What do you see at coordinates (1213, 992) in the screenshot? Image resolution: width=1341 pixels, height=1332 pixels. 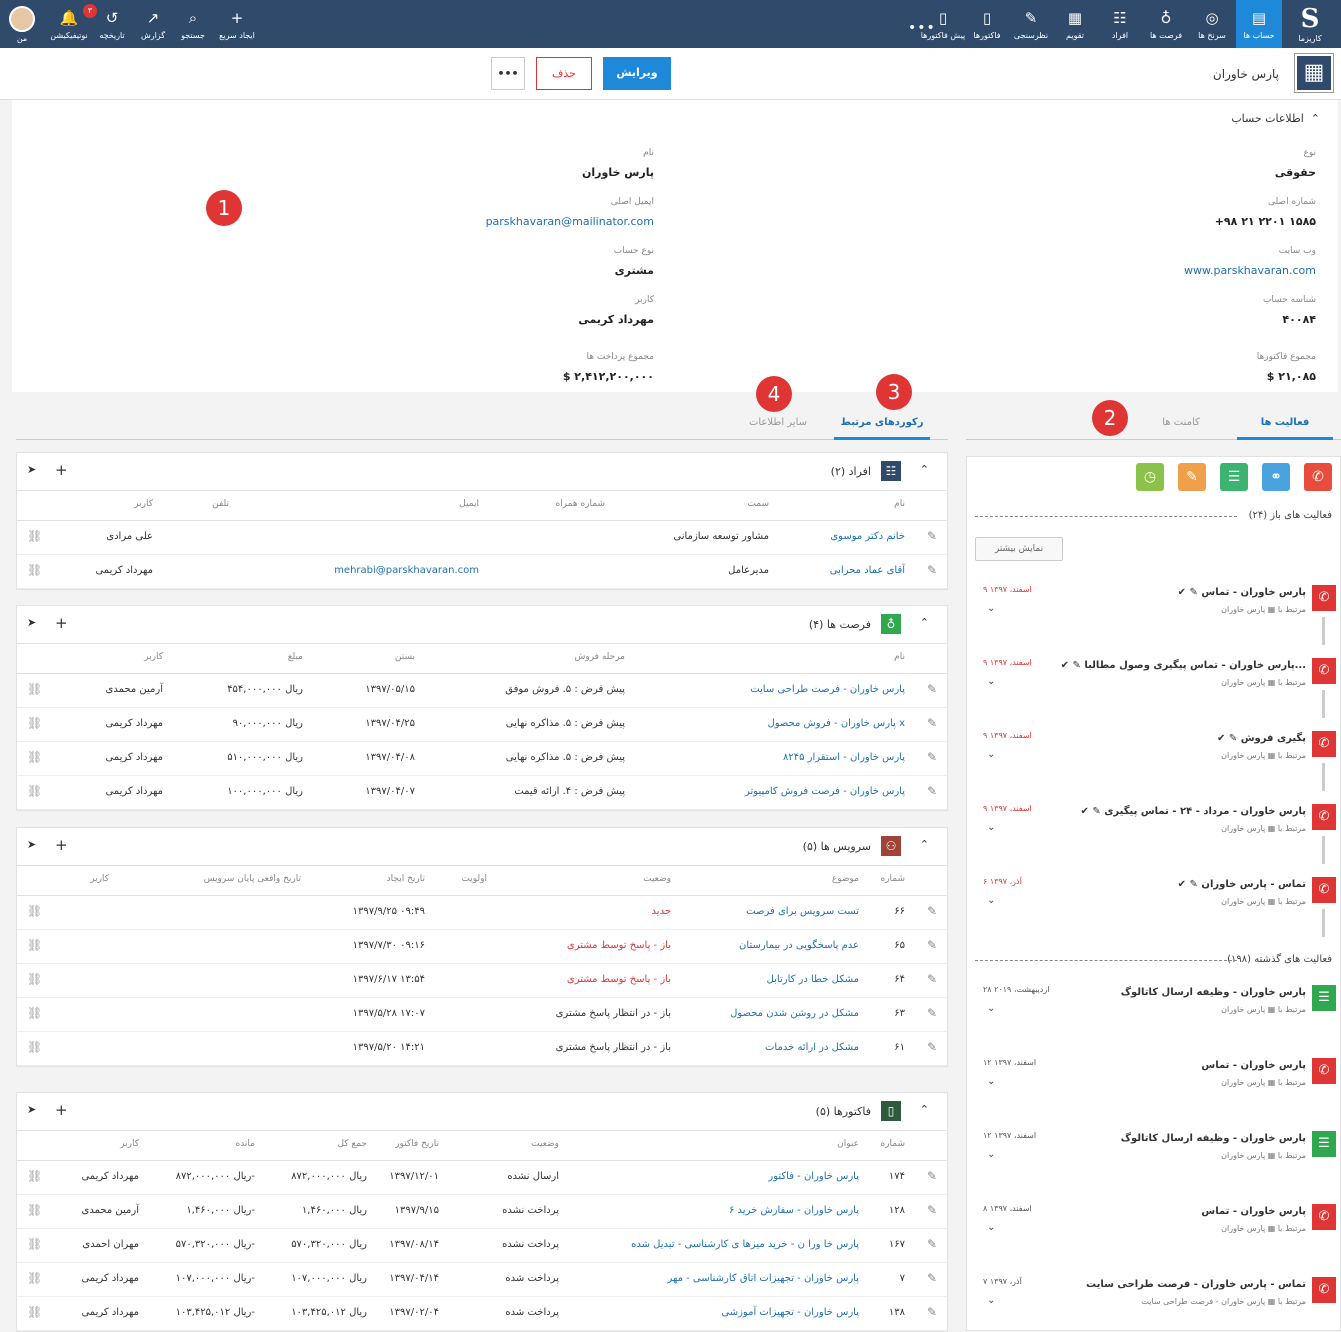 I see `activity-title: پارس خاوران - وظیفه ارسال کاتالوگ` at bounding box center [1213, 992].